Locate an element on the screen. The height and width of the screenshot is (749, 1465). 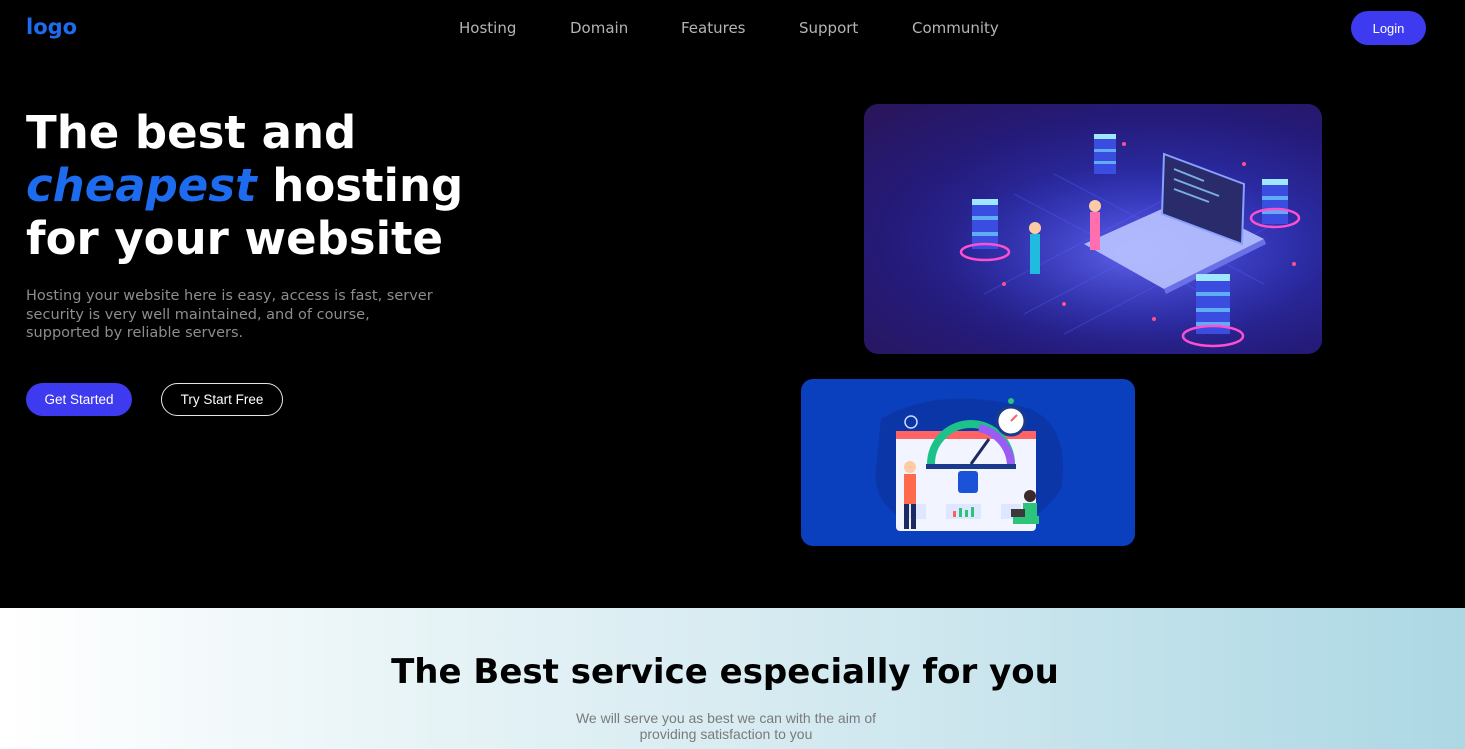
hero-title-line3: for your website is located at coordinates (235, 238).